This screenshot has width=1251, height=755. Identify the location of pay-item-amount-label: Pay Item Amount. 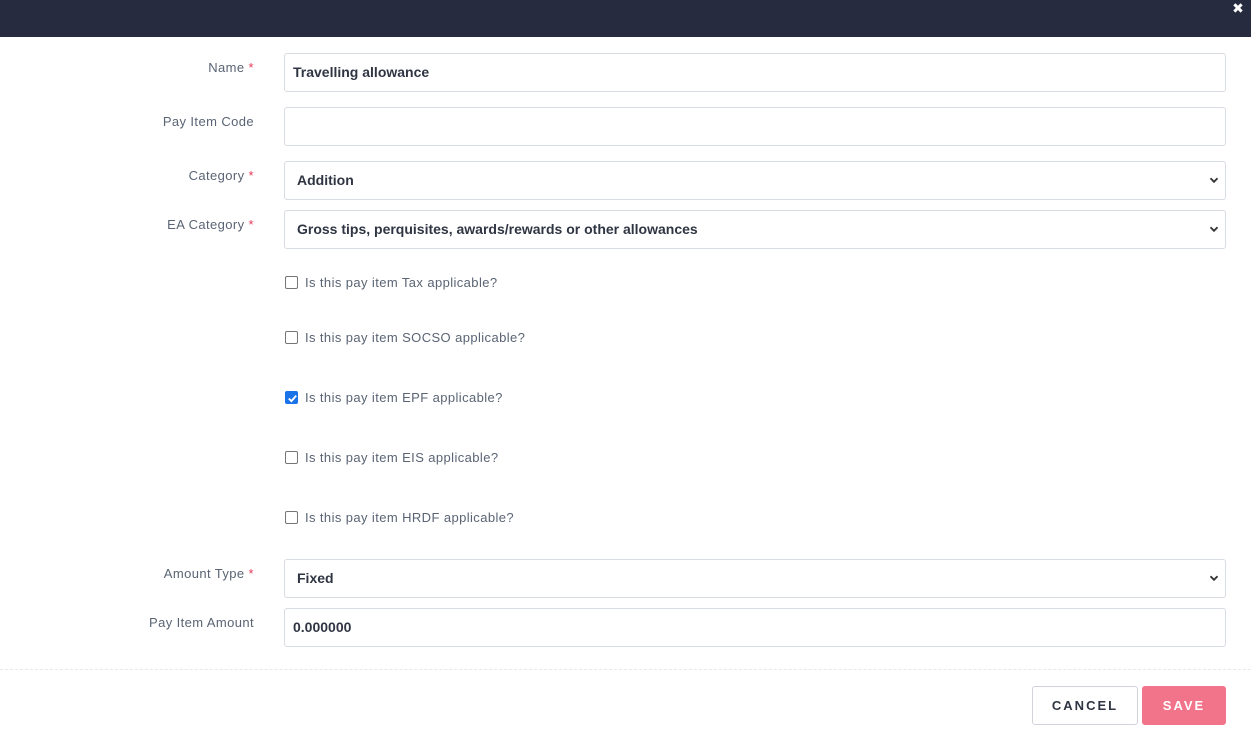
(201, 622).